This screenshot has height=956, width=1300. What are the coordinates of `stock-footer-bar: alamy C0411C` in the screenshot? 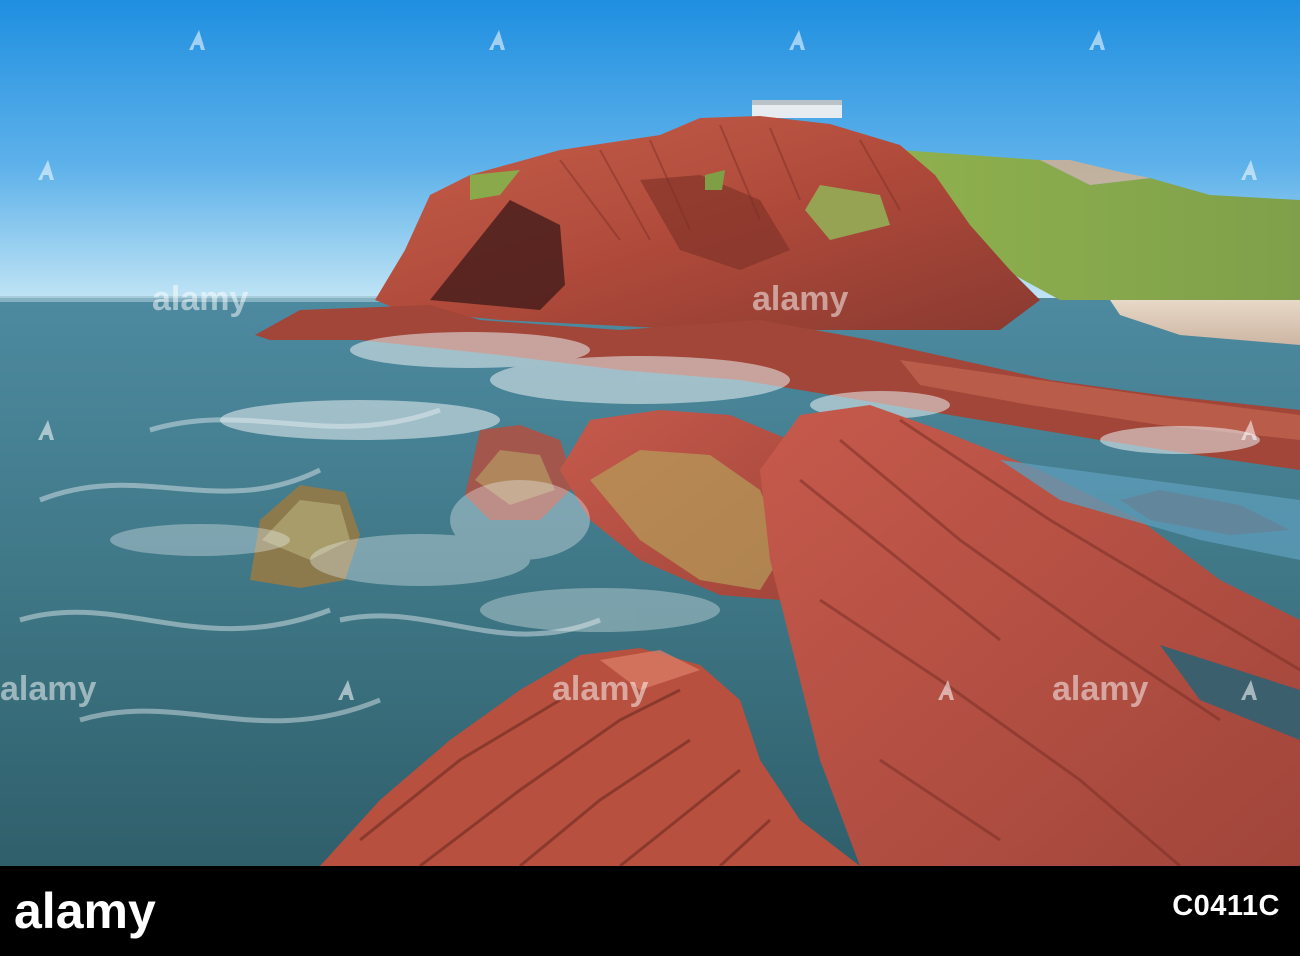 It's located at (650, 911).